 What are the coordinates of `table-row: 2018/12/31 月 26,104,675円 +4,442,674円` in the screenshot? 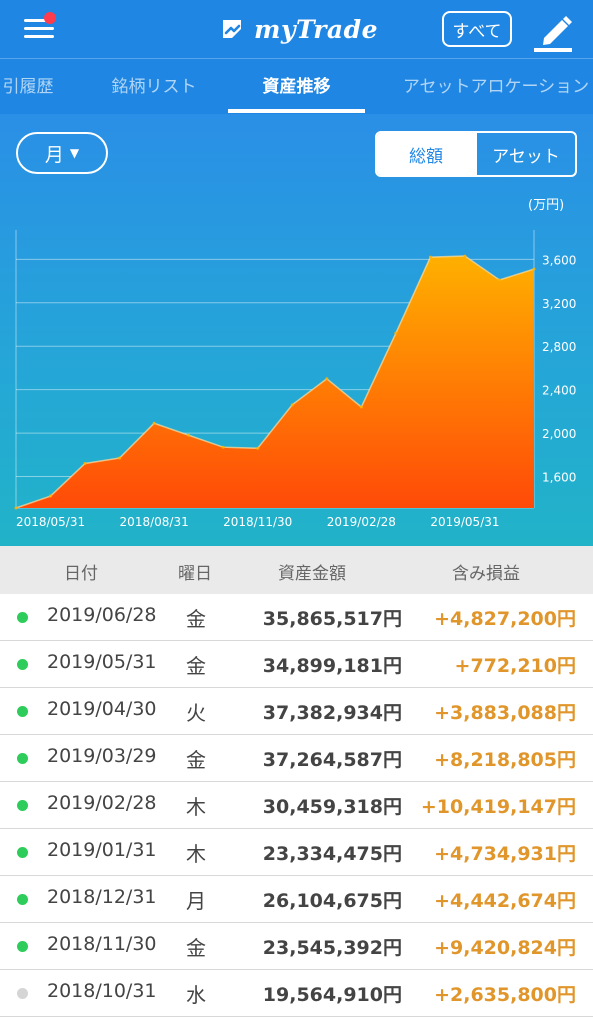 It's located at (296, 899).